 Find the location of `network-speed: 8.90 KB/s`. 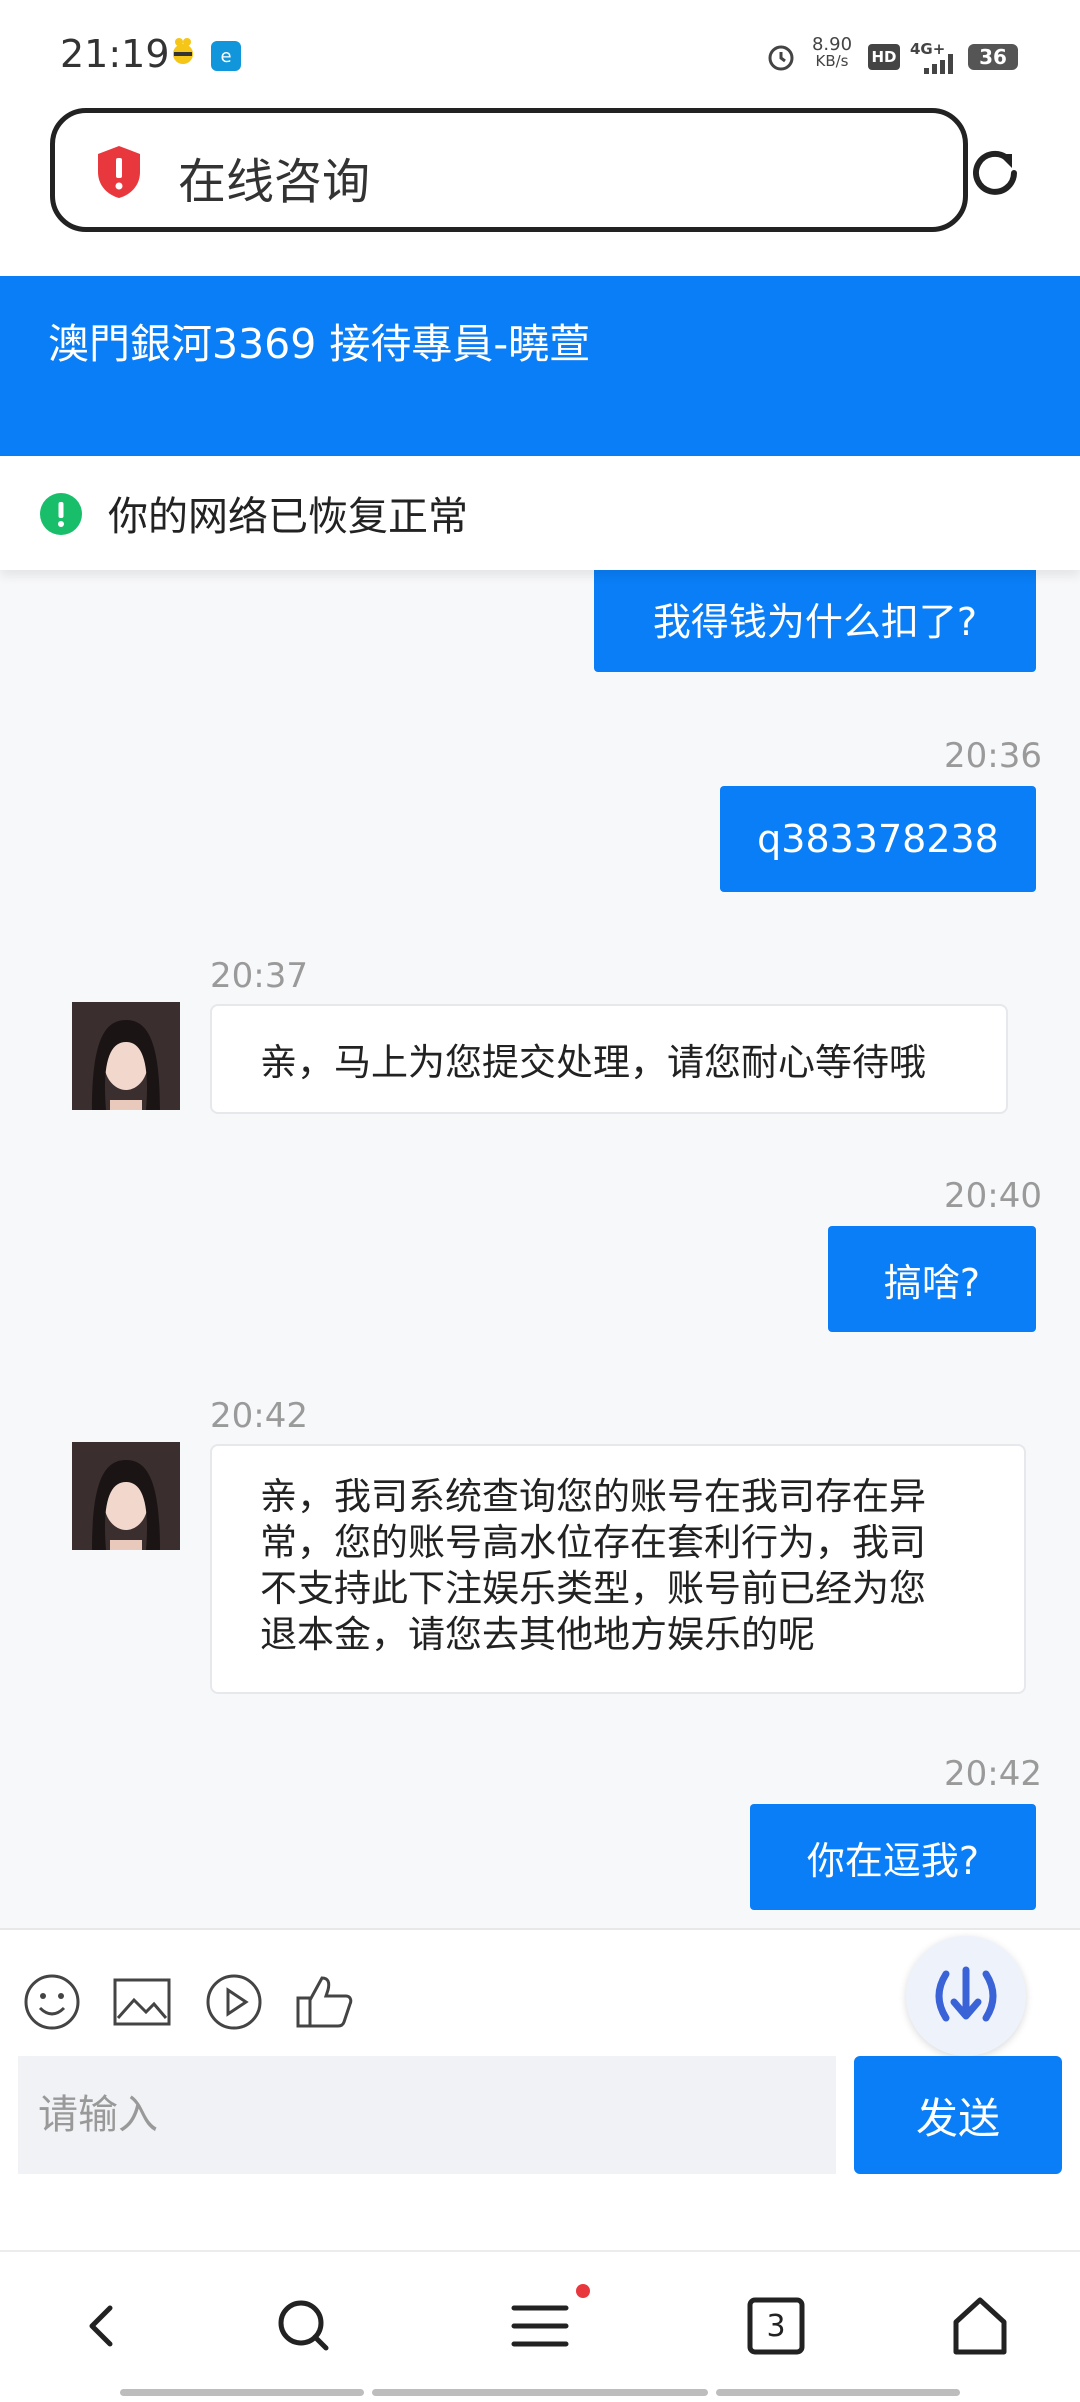

network-speed: 8.90 KB/s is located at coordinates (832, 52).